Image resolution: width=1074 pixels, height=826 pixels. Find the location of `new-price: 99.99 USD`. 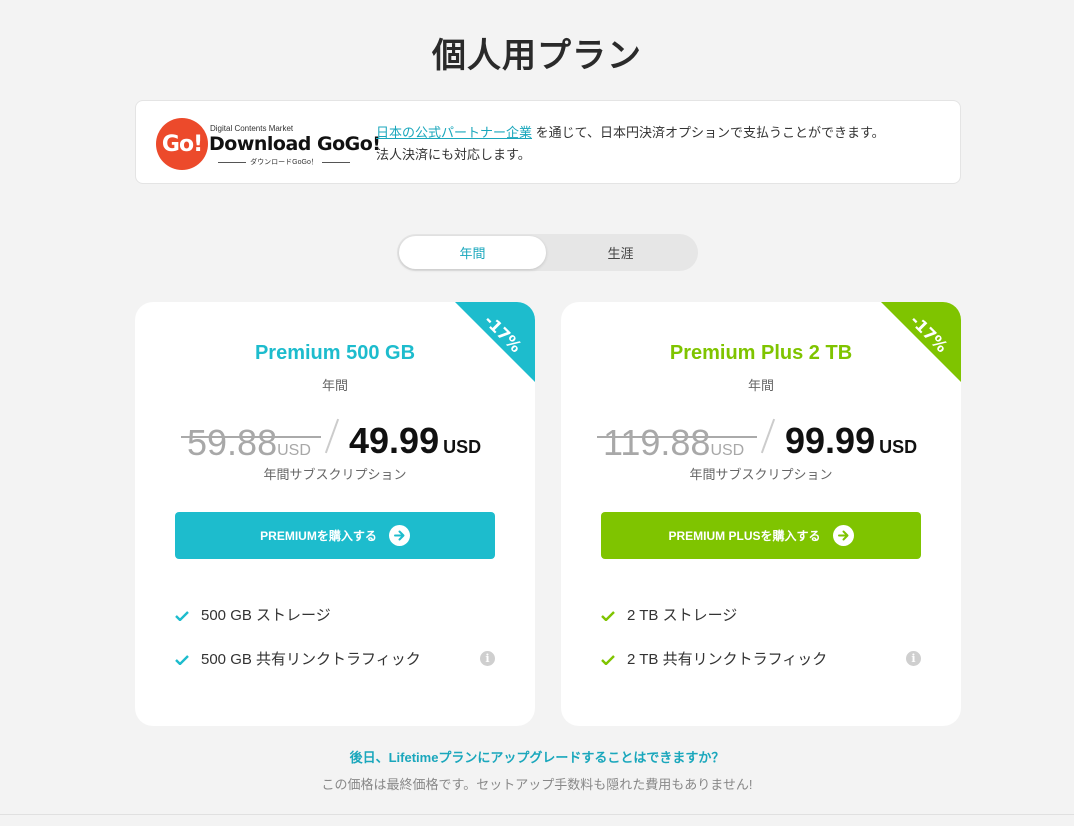

new-price: 99.99 USD is located at coordinates (851, 441).